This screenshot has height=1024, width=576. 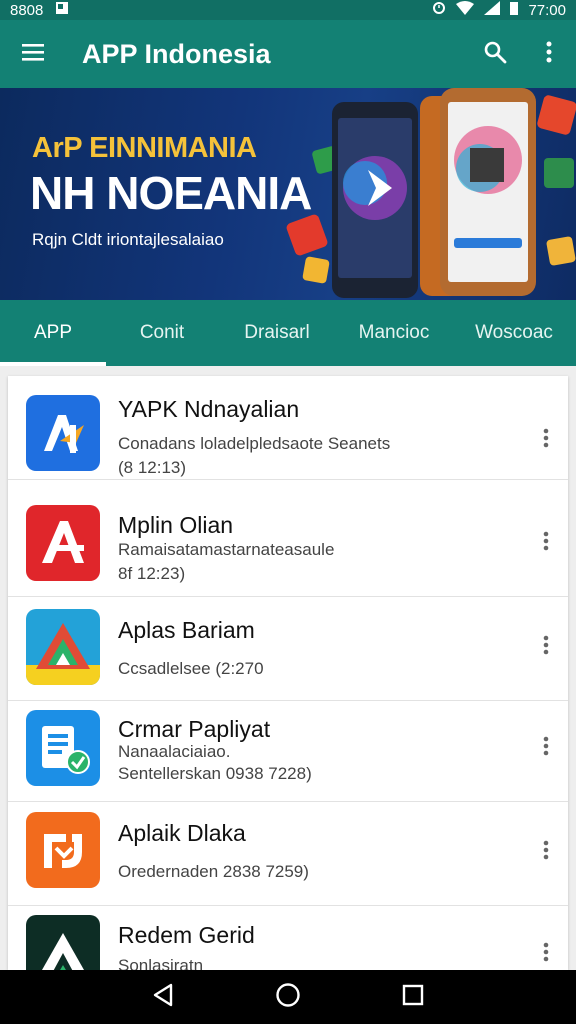 I want to click on app-name: Aplas Bariam, so click(x=186, y=630).